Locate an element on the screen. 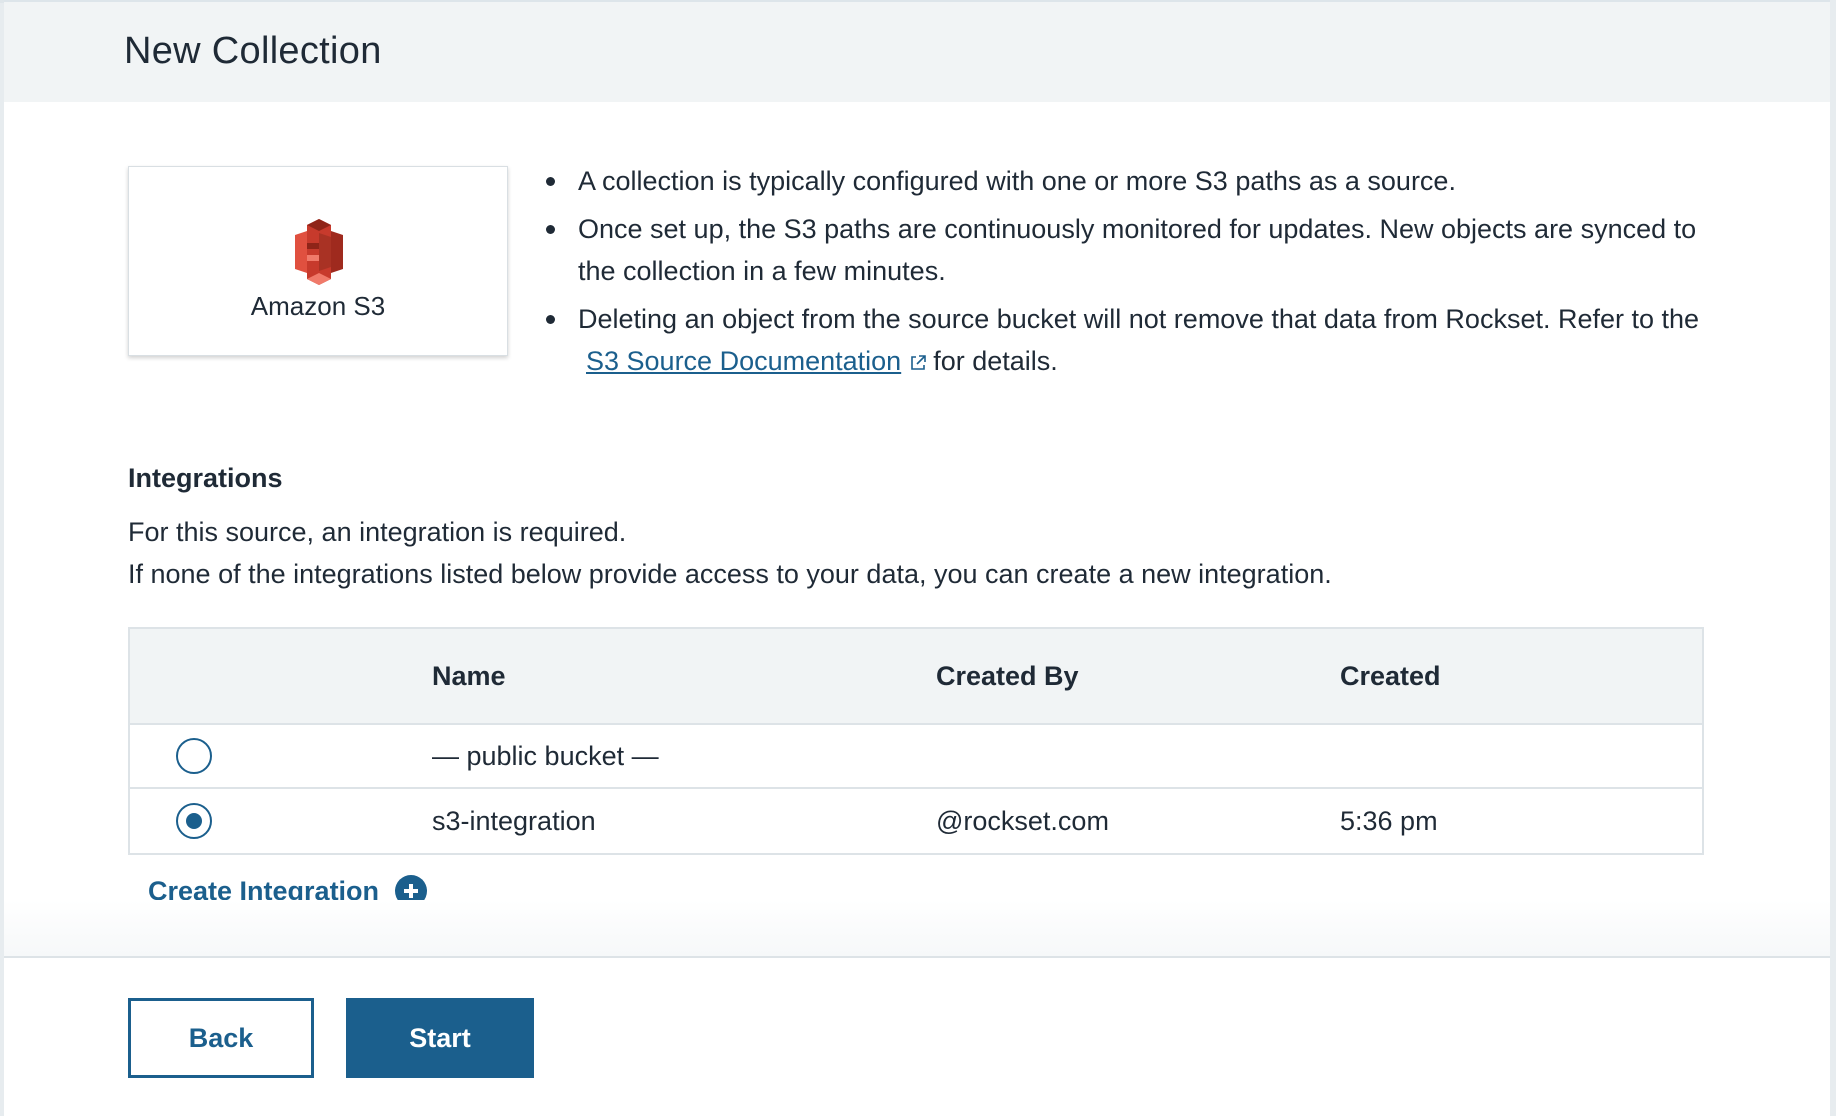 Image resolution: width=1836 pixels, height=1116 pixels. integration-name: s3-integration is located at coordinates (514, 820).